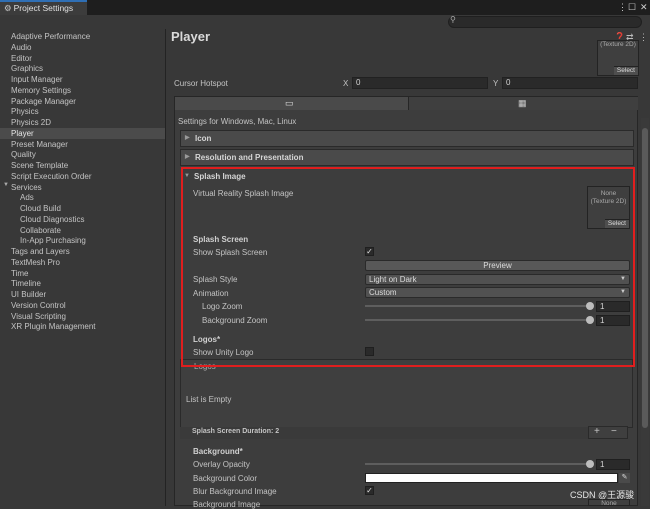  What do you see at coordinates (27, 197) in the screenshot?
I see `sidebar-item-ads: Ads` at bounding box center [27, 197].